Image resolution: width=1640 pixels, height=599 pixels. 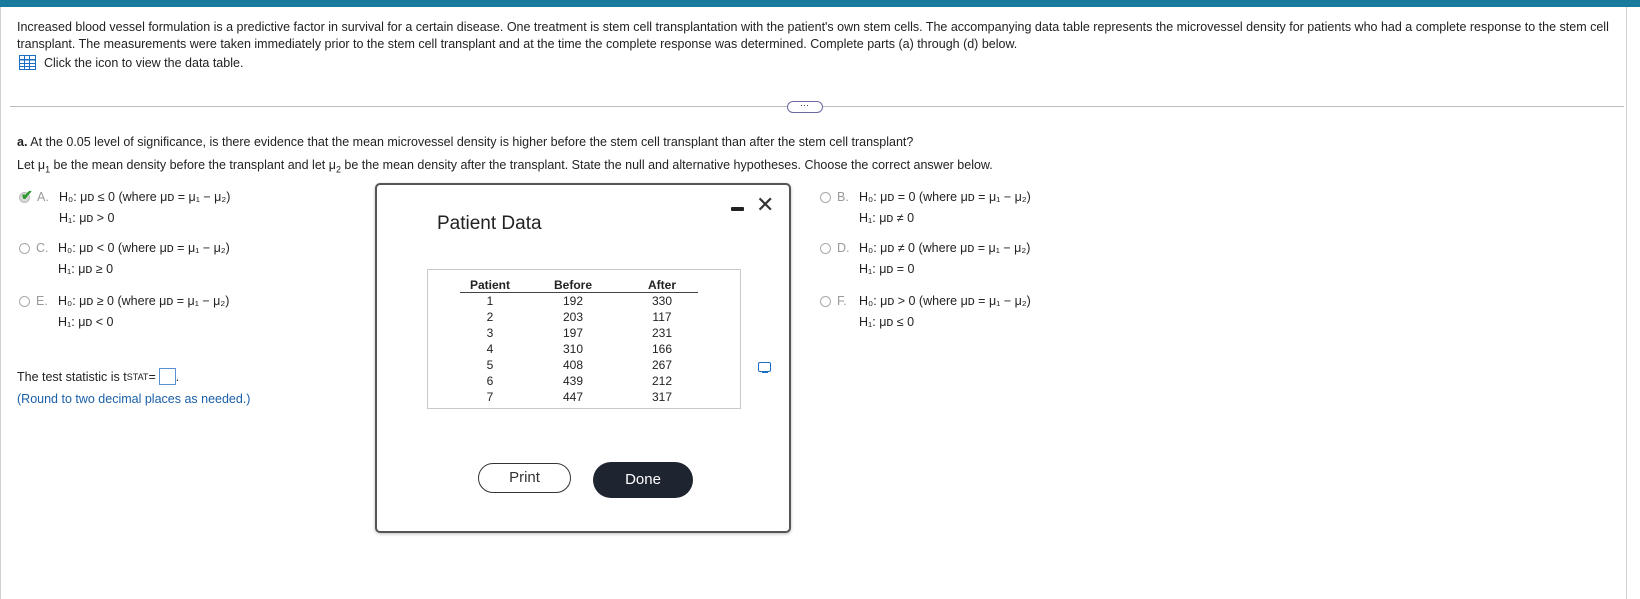 I want to click on cell-before: 310, so click(x=573, y=349).